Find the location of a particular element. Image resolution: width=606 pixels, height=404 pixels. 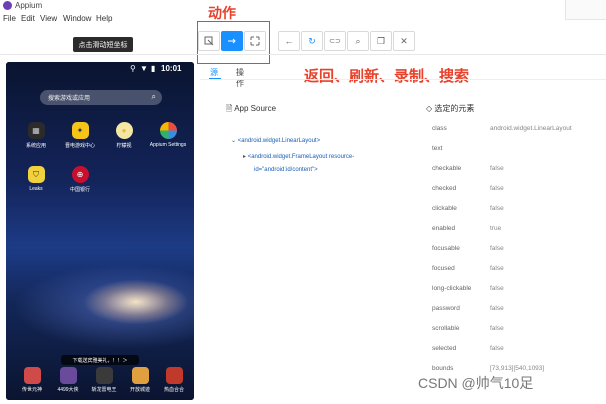

dock-app-3: 斩龙雷电王 is located at coordinates (104, 380).